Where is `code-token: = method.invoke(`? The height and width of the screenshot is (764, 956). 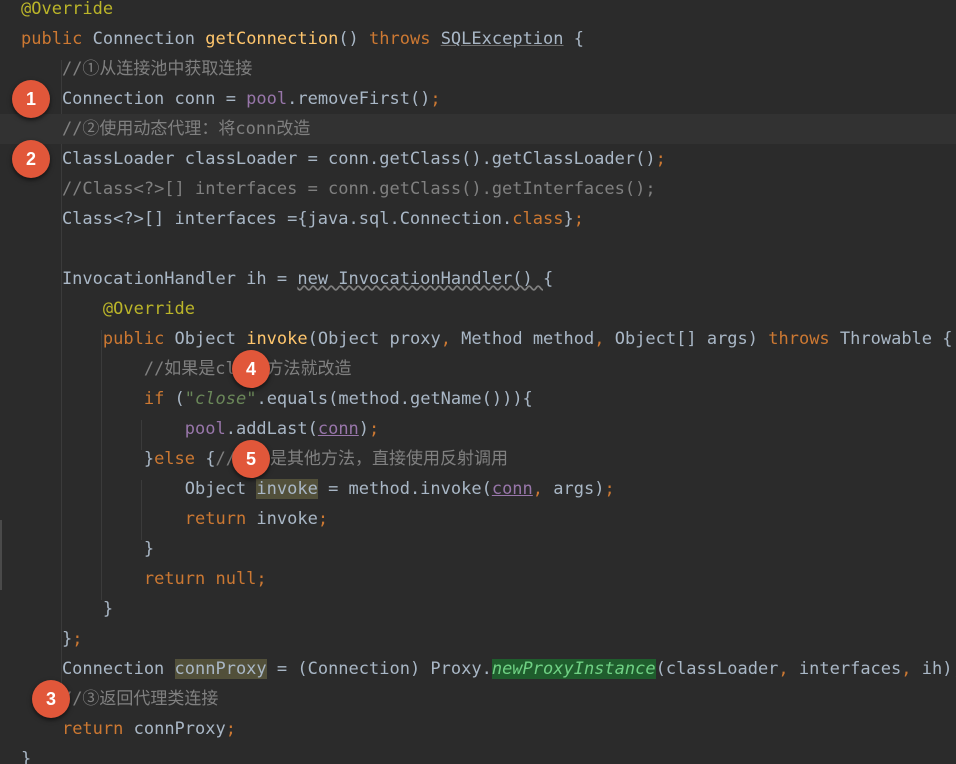 code-token: = method.invoke( is located at coordinates (404, 489).